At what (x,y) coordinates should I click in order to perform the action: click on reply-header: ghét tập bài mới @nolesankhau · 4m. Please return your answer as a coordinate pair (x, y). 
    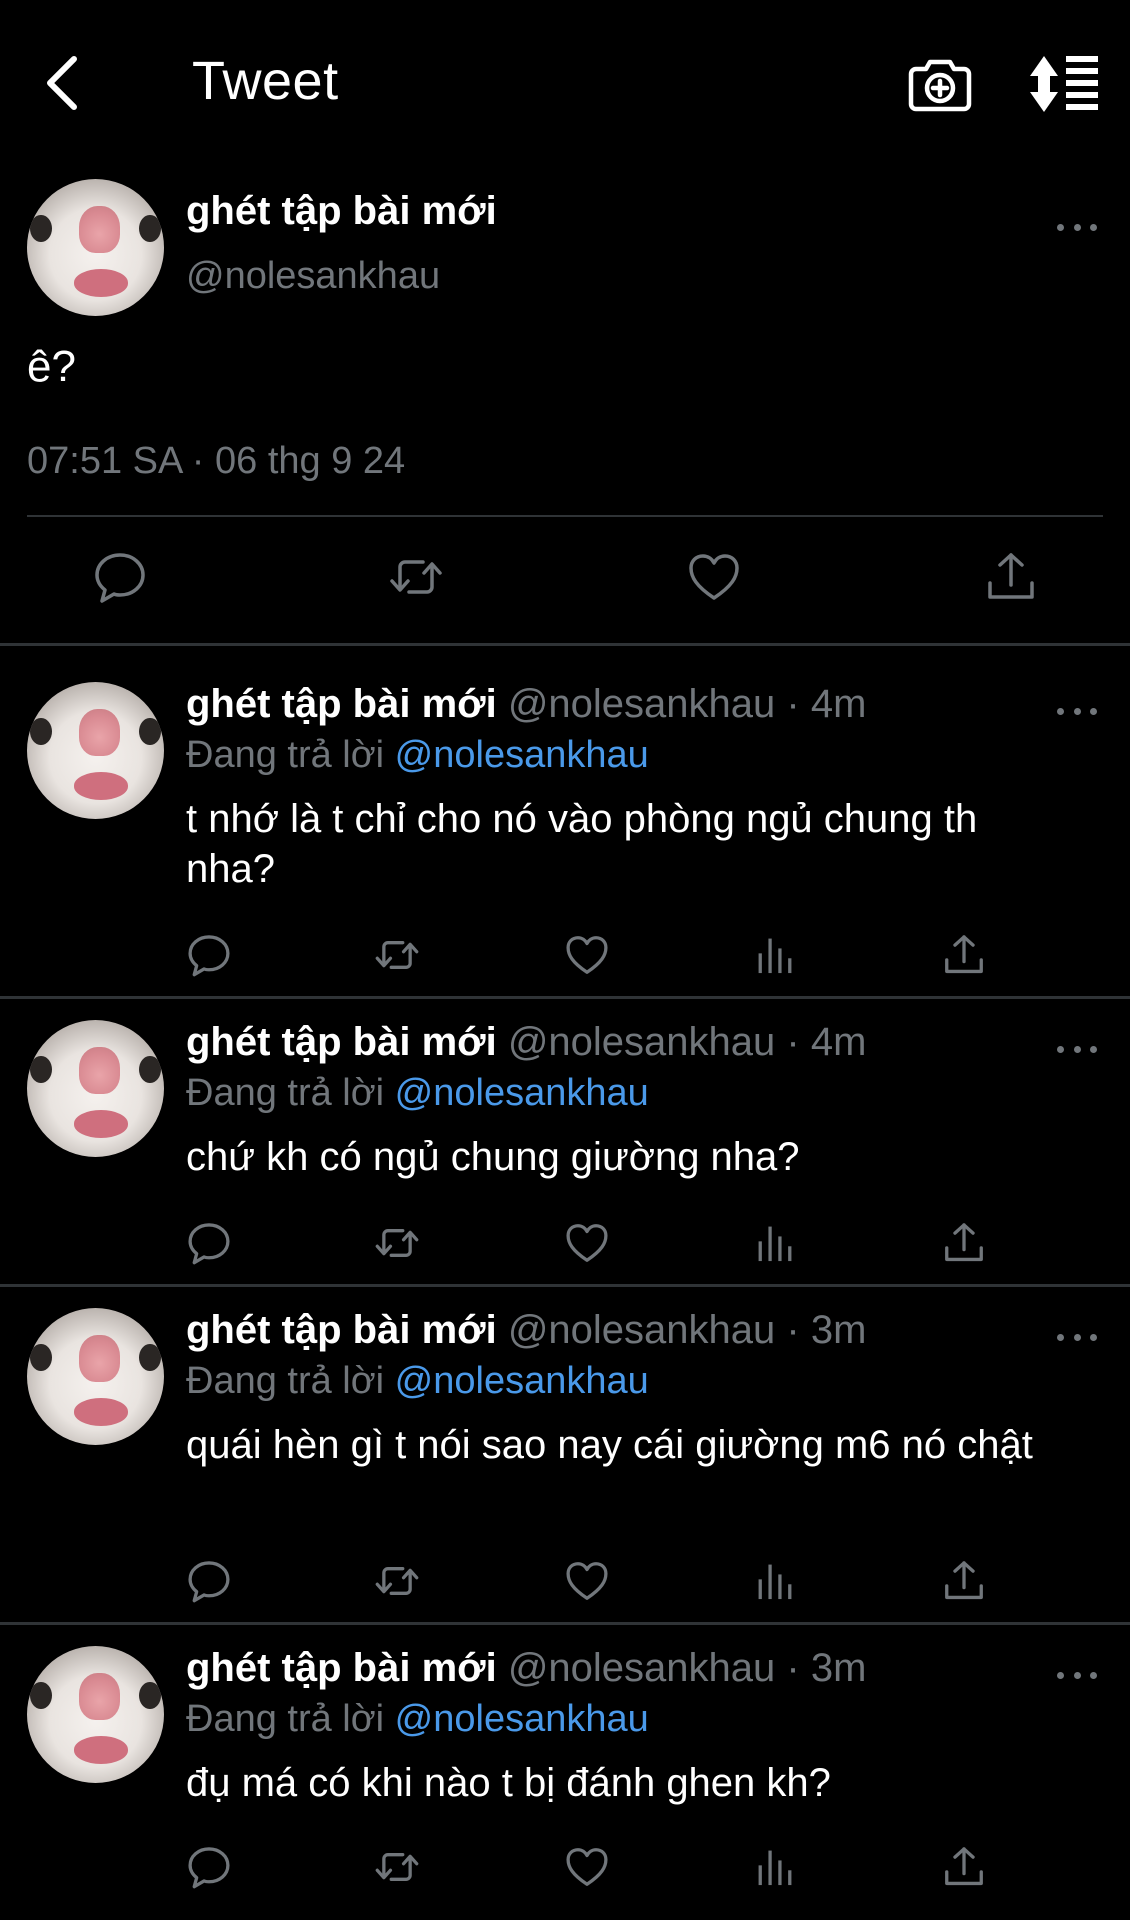
    Looking at the image, I should click on (526, 1042).